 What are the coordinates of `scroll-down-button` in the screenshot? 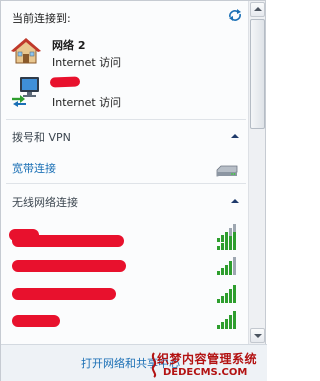 It's located at (257, 335).